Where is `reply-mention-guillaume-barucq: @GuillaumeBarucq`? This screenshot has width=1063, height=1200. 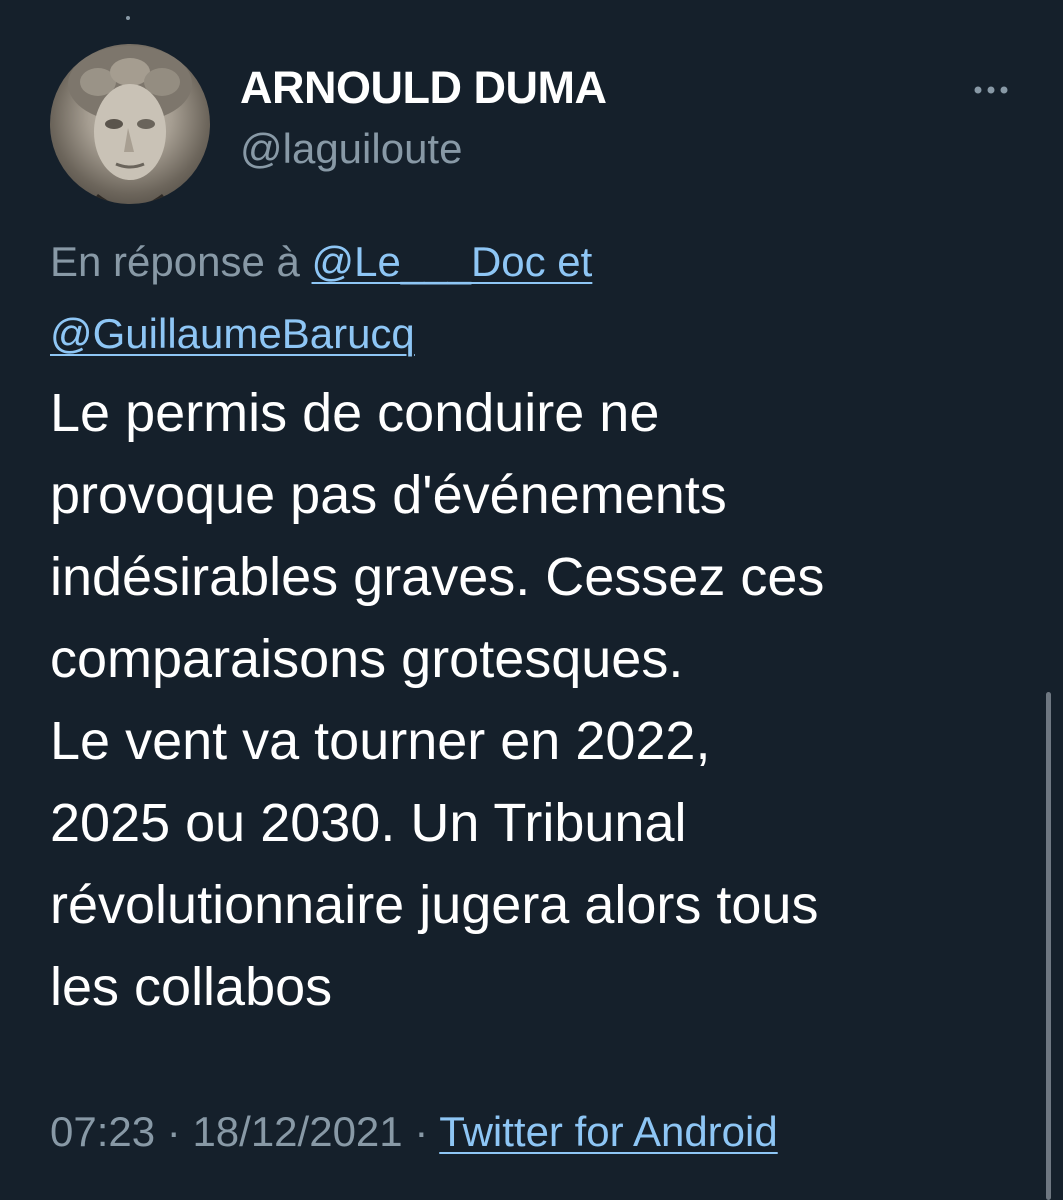 reply-mention-guillaume-barucq: @GuillaumeBarucq is located at coordinates (232, 333).